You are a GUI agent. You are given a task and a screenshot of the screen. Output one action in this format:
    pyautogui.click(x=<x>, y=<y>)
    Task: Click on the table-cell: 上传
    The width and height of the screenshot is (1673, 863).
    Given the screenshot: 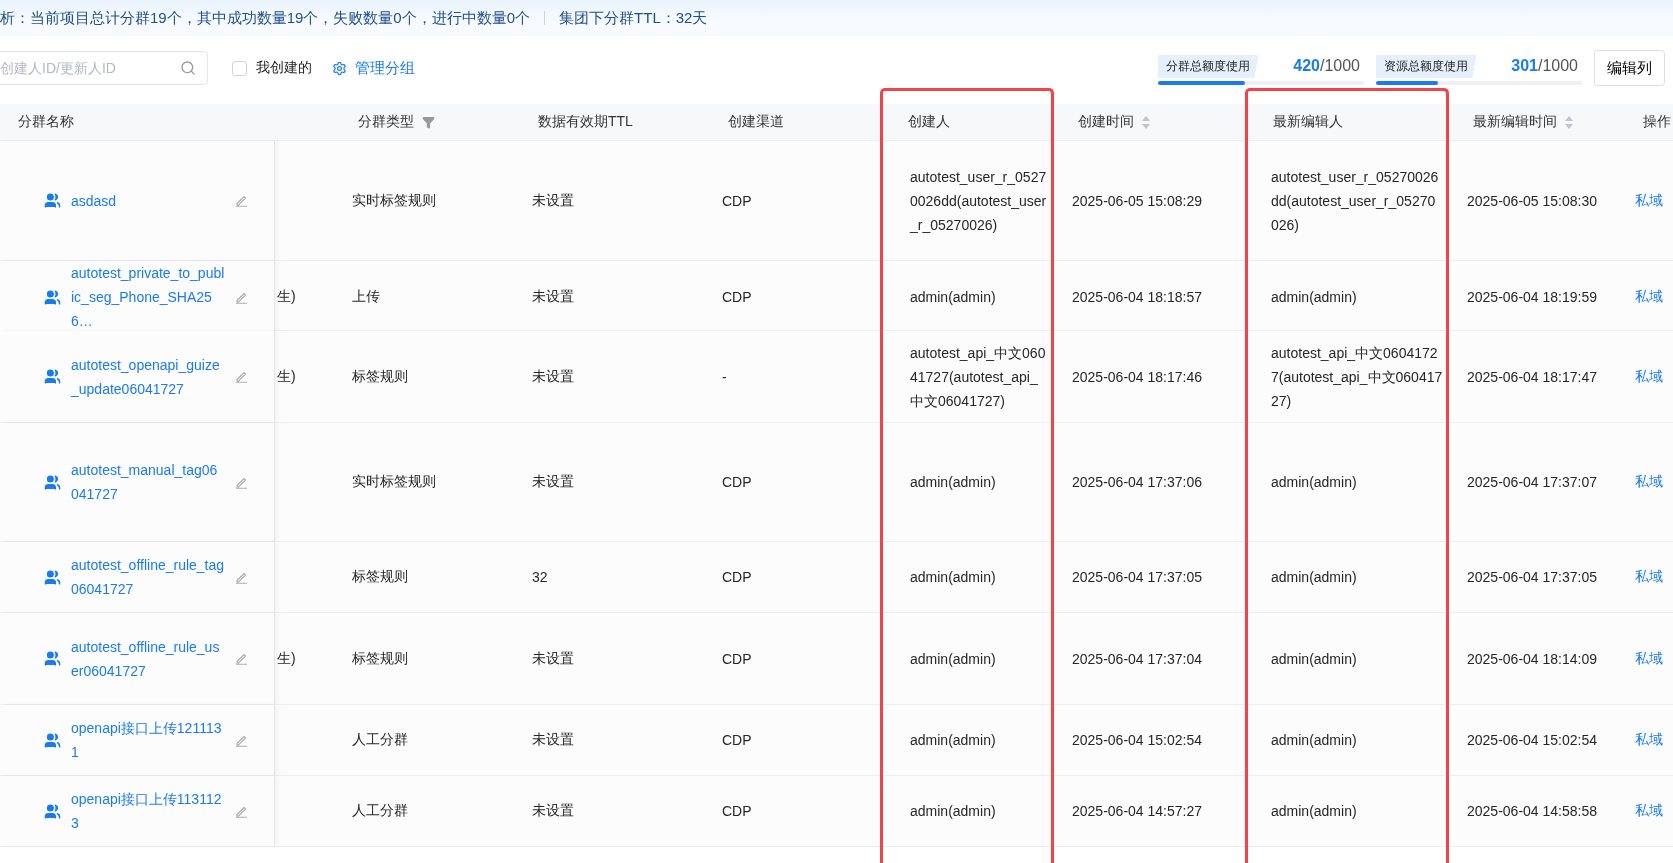 What is the action you would take?
    pyautogui.click(x=366, y=297)
    